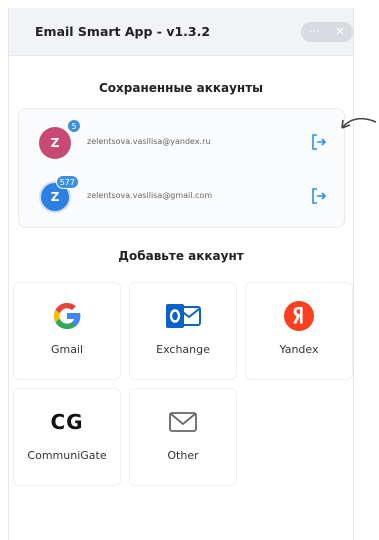  I want to click on provider-tile-yandex: Yandex, so click(299, 331).